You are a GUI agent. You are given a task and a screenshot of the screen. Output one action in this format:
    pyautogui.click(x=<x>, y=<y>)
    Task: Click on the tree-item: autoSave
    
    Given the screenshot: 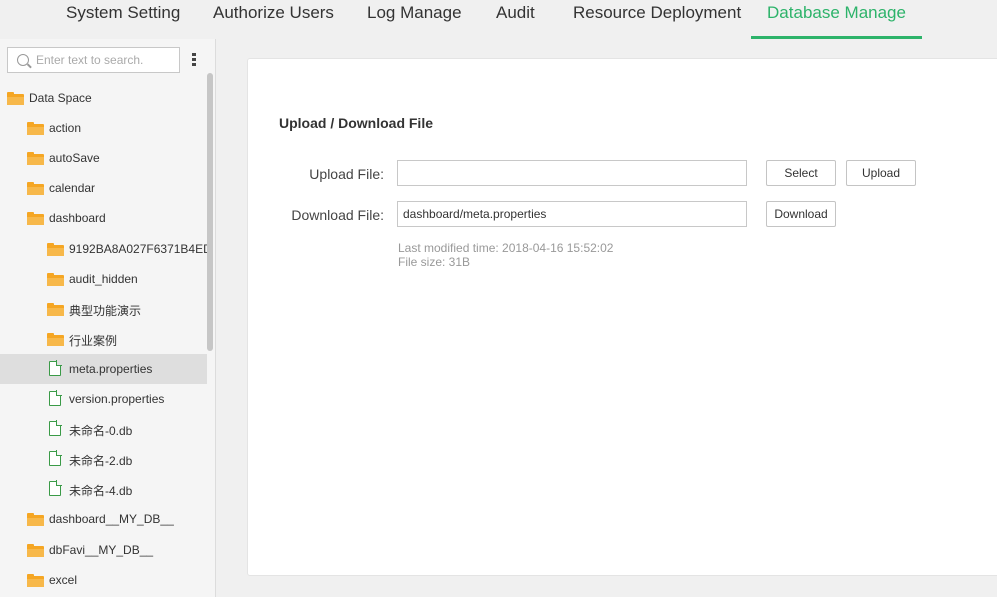 What is the action you would take?
    pyautogui.click(x=103, y=158)
    